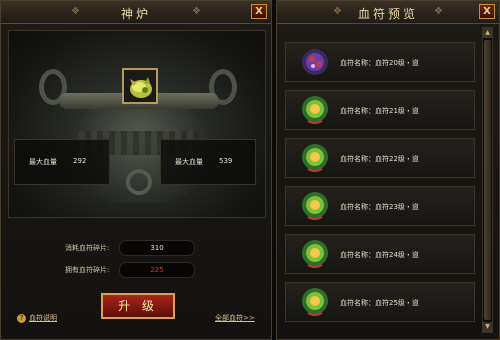  Describe the element at coordinates (21, 318) in the screenshot. I see `question-icon: ?` at that location.